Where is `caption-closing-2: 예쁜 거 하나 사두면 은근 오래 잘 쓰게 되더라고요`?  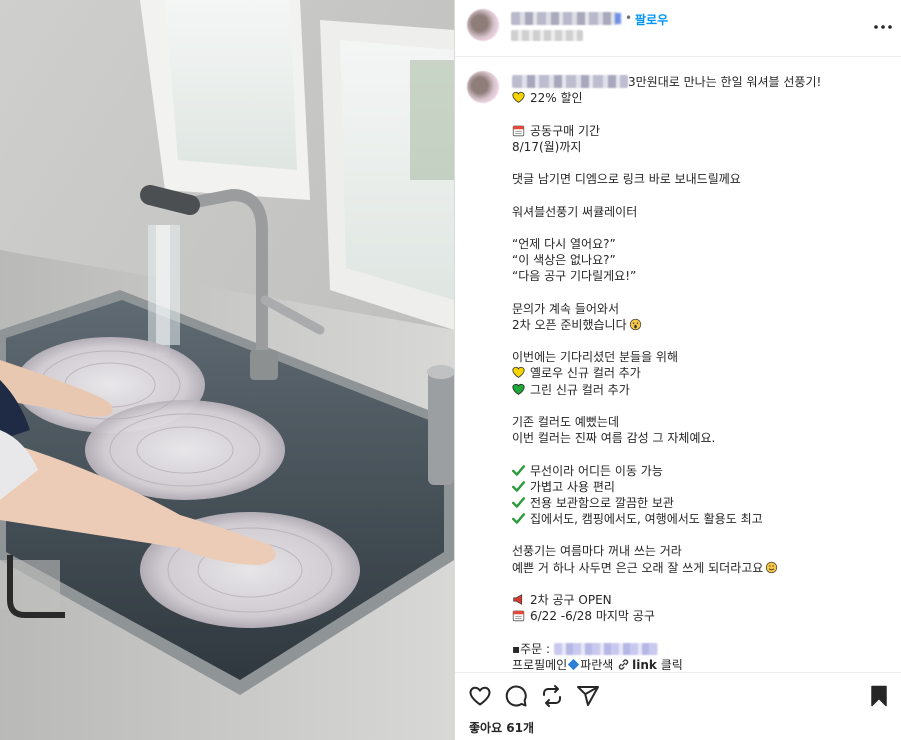 caption-closing-2: 예쁜 거 하나 사두면 은근 오래 잘 쓰게 되더라고요 is located at coordinates (638, 567).